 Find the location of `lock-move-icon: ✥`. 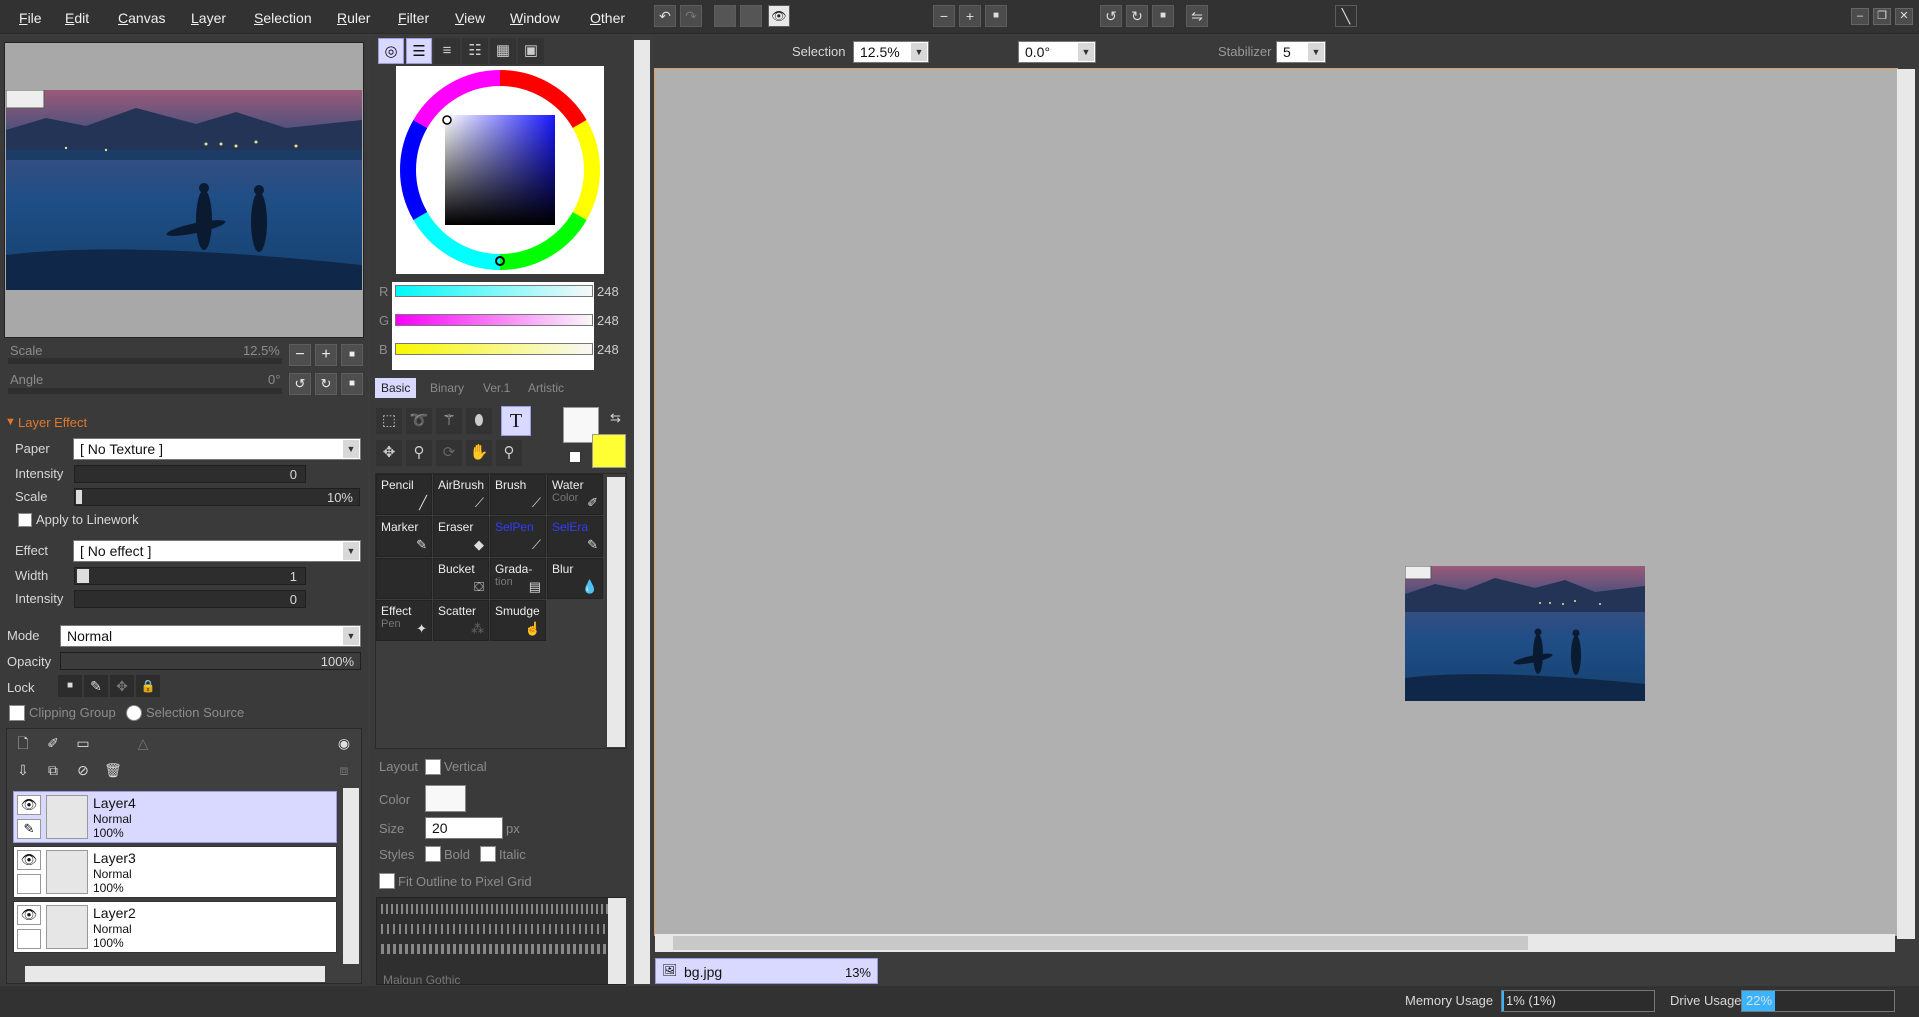

lock-move-icon: ✥ is located at coordinates (122, 686).